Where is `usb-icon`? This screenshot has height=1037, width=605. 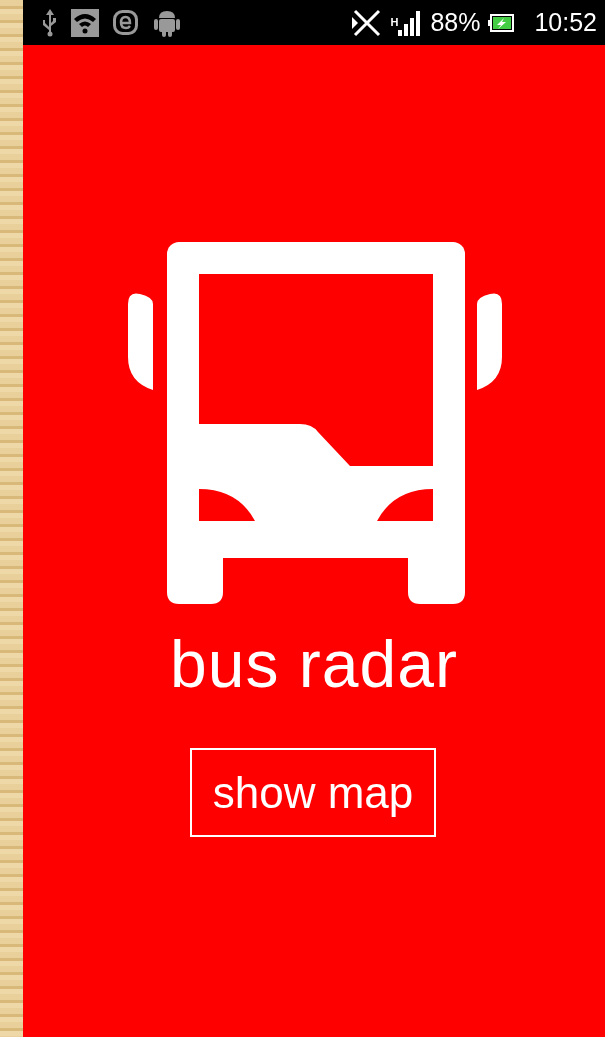 usb-icon is located at coordinates (50, 22).